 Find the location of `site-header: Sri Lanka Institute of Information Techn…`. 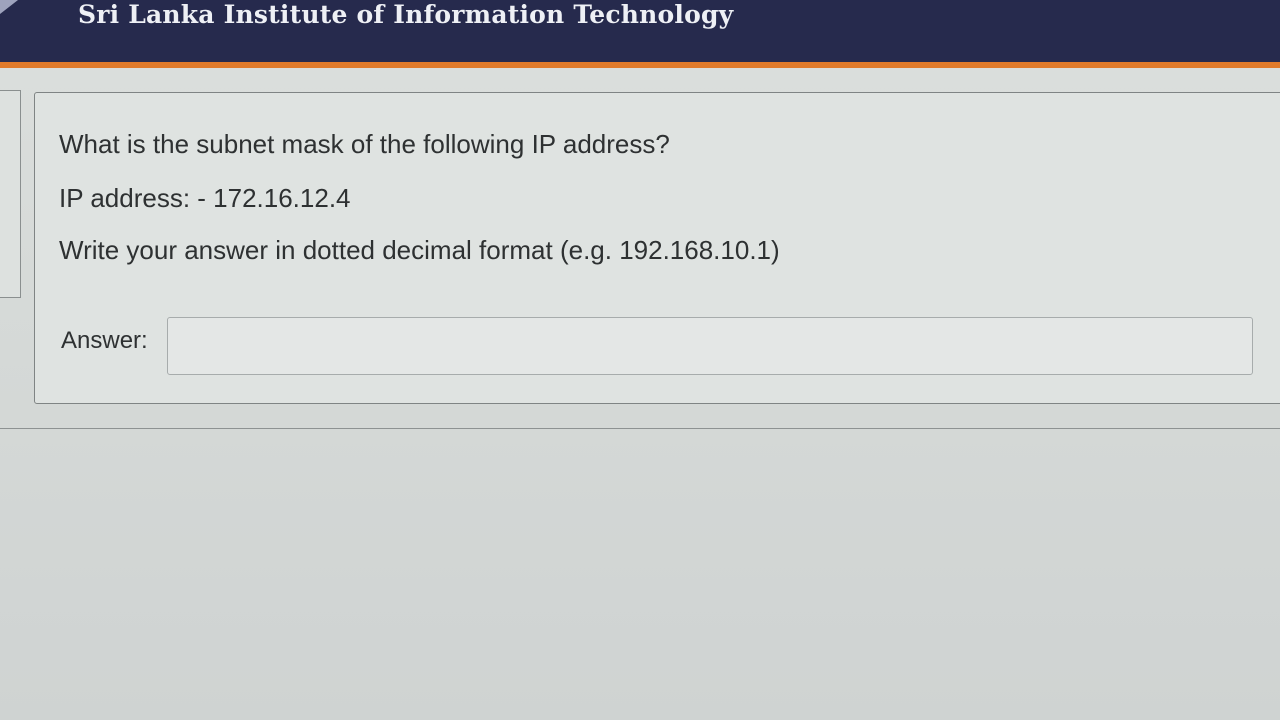

site-header: Sri Lanka Institute of Information Techn… is located at coordinates (640, 31).